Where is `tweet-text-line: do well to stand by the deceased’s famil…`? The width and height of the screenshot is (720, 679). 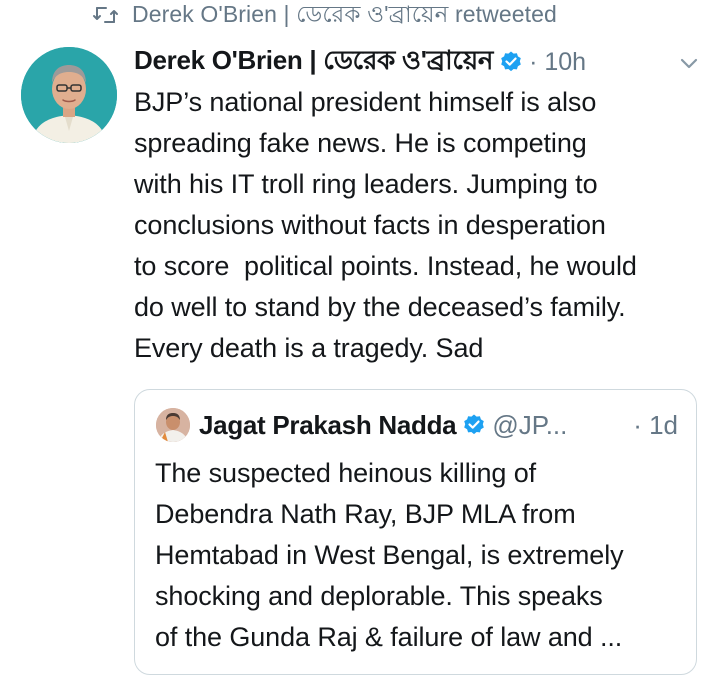 tweet-text-line: do well to stand by the deceased’s famil… is located at coordinates (380, 307).